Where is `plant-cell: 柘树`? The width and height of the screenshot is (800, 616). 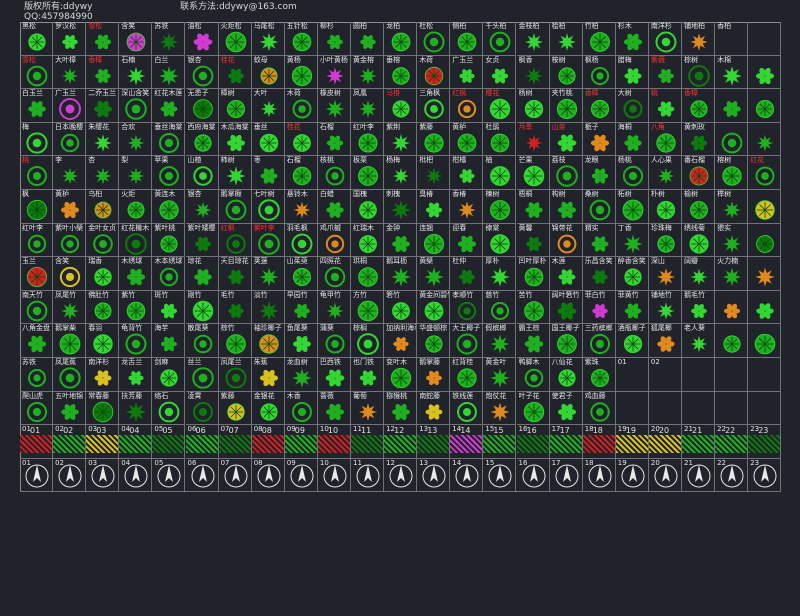
plant-cell: 柘树 is located at coordinates (632, 207).